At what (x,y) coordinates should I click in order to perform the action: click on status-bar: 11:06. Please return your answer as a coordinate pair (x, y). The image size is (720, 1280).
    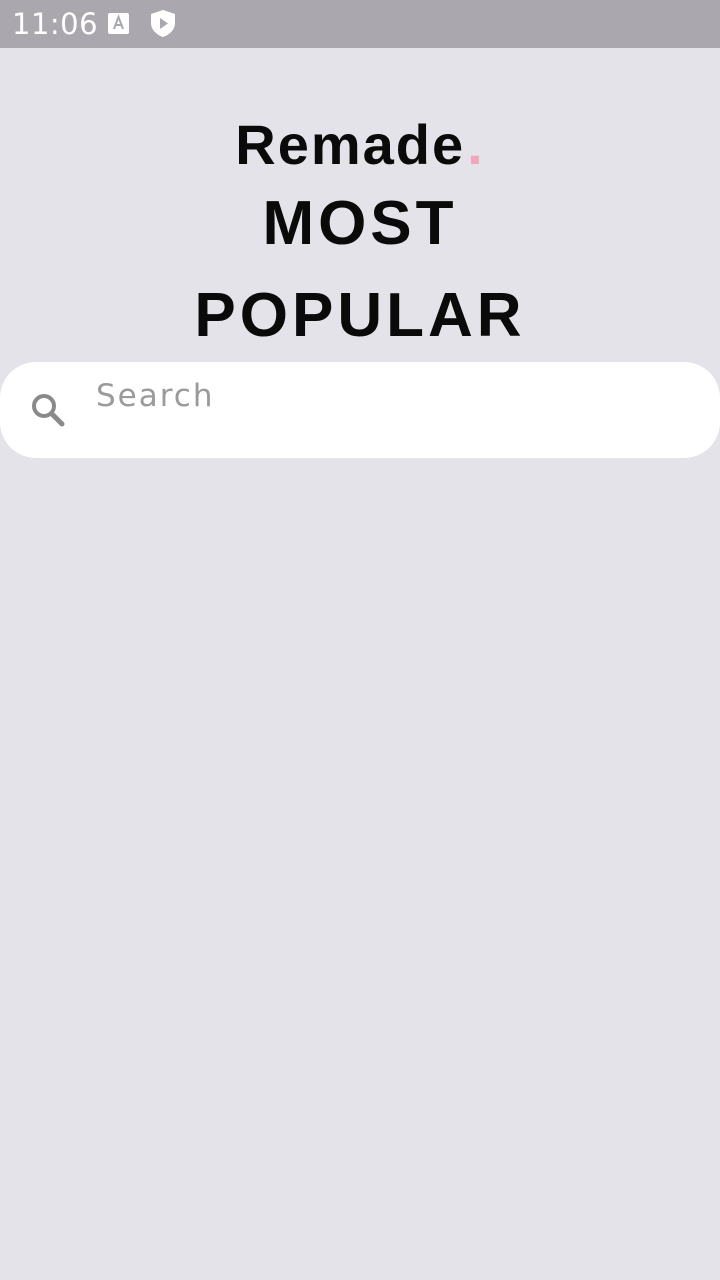
    Looking at the image, I should click on (360, 24).